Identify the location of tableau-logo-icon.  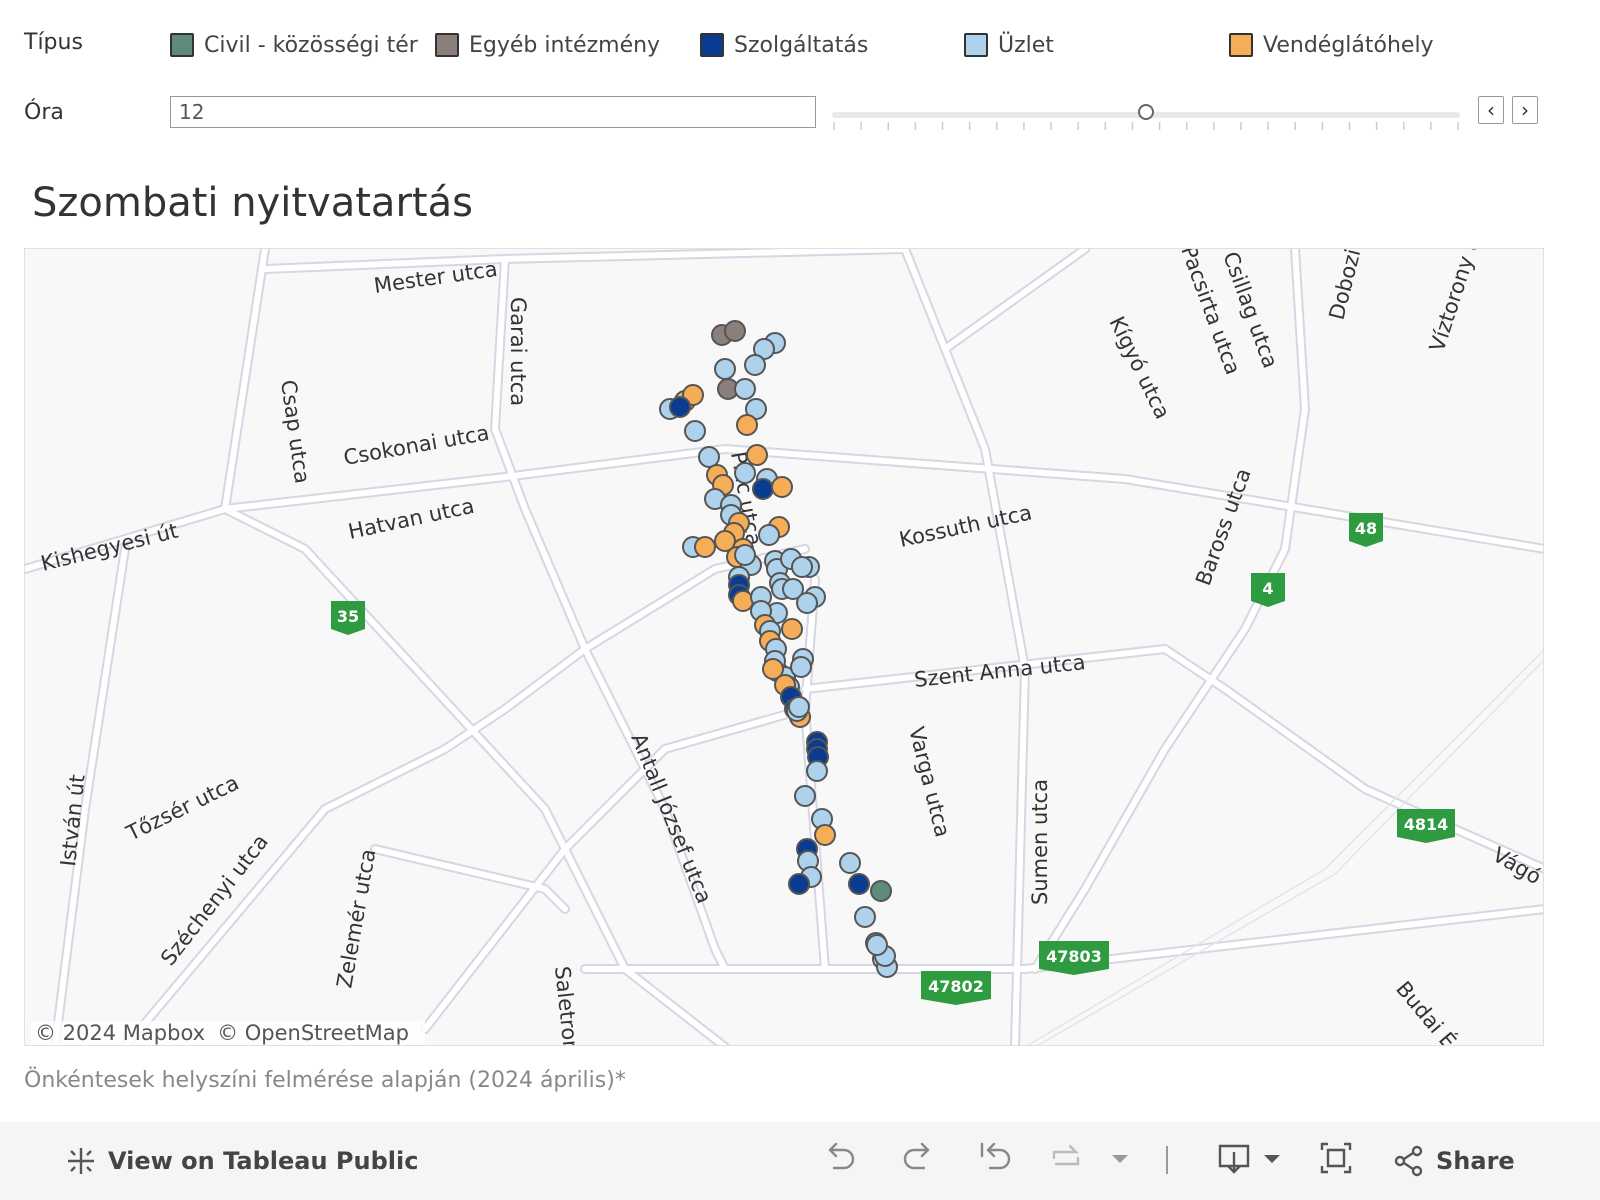
(81, 1161).